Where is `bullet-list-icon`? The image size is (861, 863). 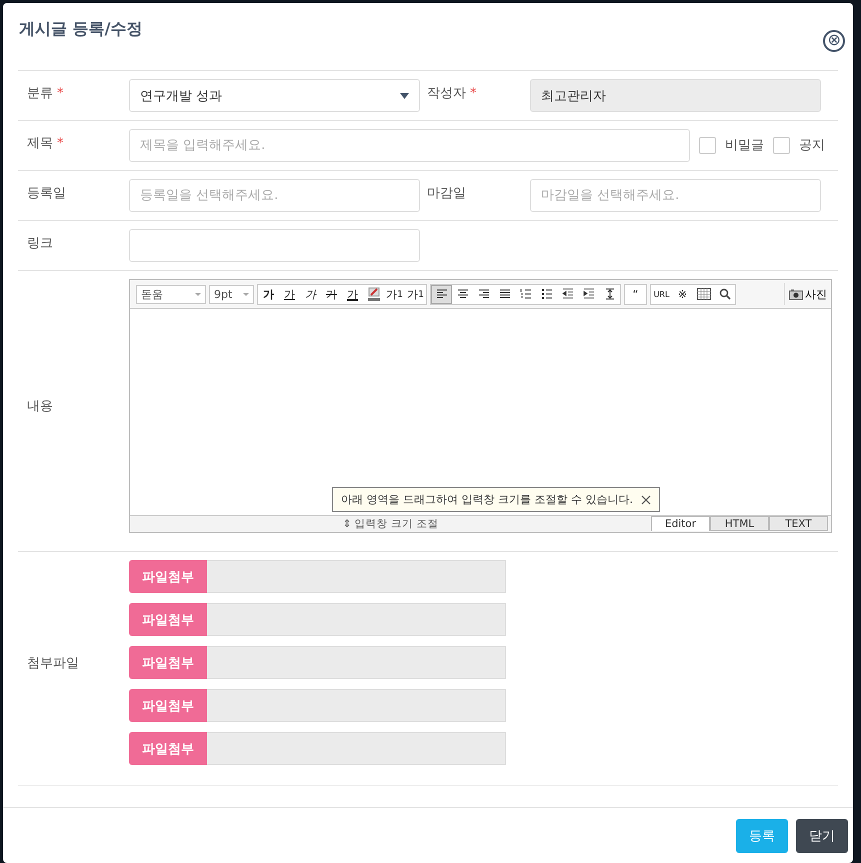
bullet-list-icon is located at coordinates (546, 294).